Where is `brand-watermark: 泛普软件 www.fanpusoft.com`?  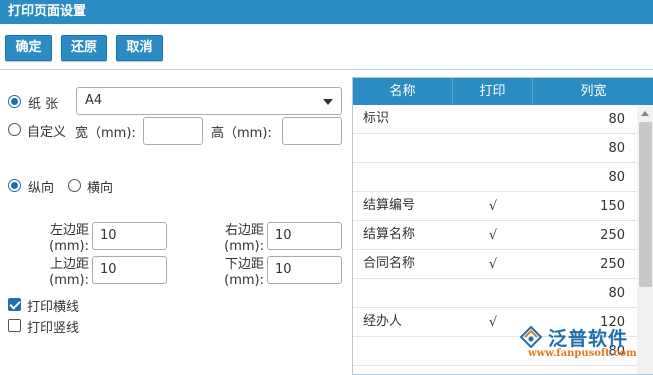 brand-watermark: 泛普软件 www.fanpusoft.com is located at coordinates (581, 344).